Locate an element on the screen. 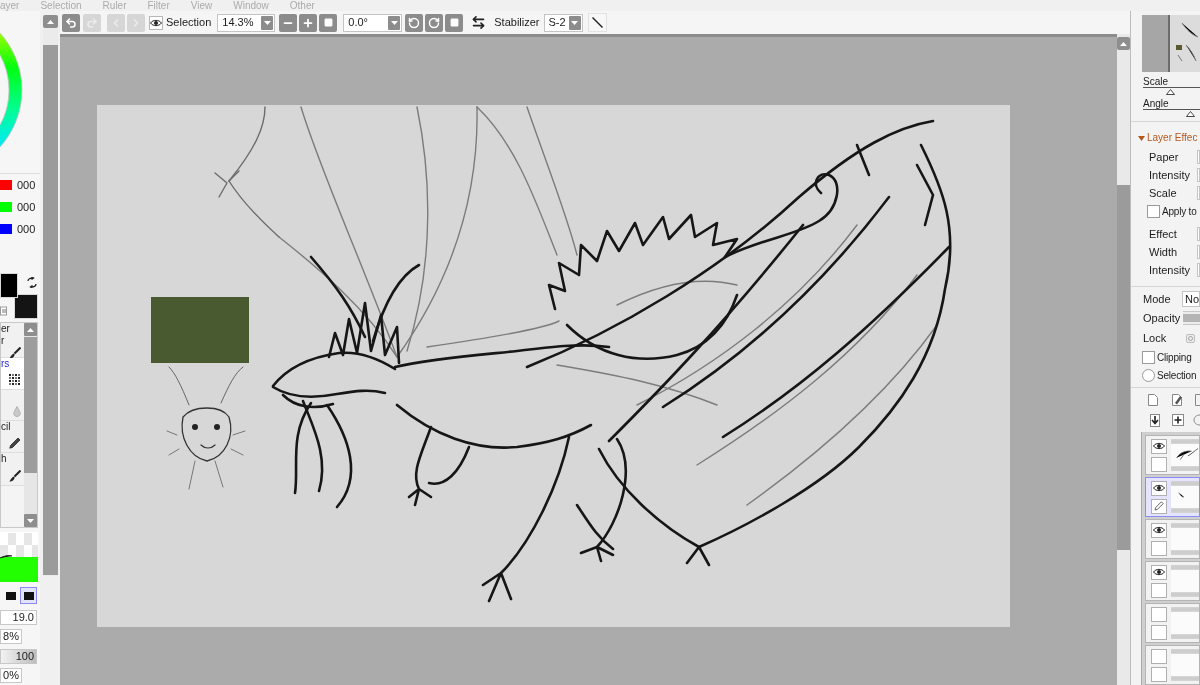  checkbox is located at coordinates (1153, 211).